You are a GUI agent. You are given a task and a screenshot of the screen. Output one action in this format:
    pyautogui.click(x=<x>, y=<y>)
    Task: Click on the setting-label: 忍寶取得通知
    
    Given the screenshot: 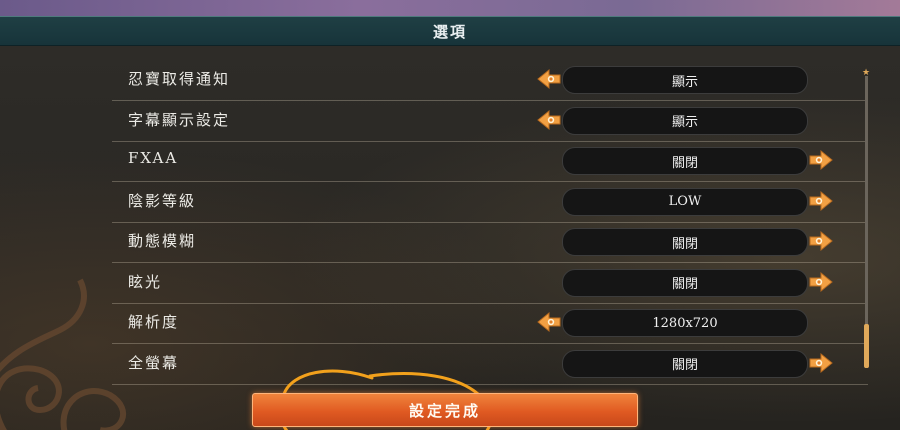 What is the action you would take?
    pyautogui.click(x=179, y=79)
    